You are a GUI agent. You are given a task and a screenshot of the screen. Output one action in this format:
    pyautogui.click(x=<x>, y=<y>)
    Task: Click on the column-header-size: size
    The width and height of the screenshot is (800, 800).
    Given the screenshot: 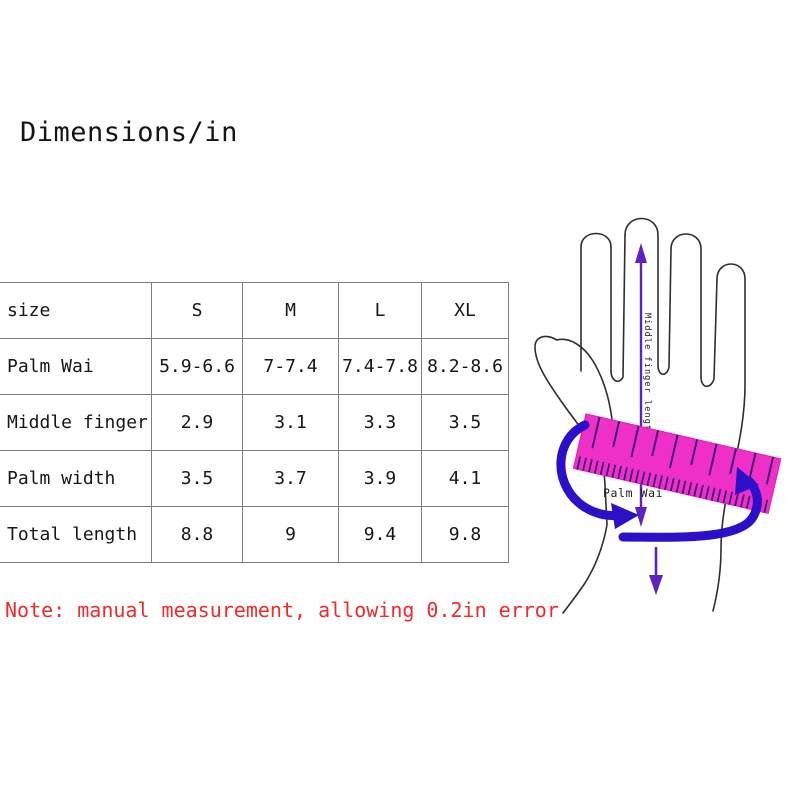 What is the action you would take?
    pyautogui.click(x=76, y=310)
    